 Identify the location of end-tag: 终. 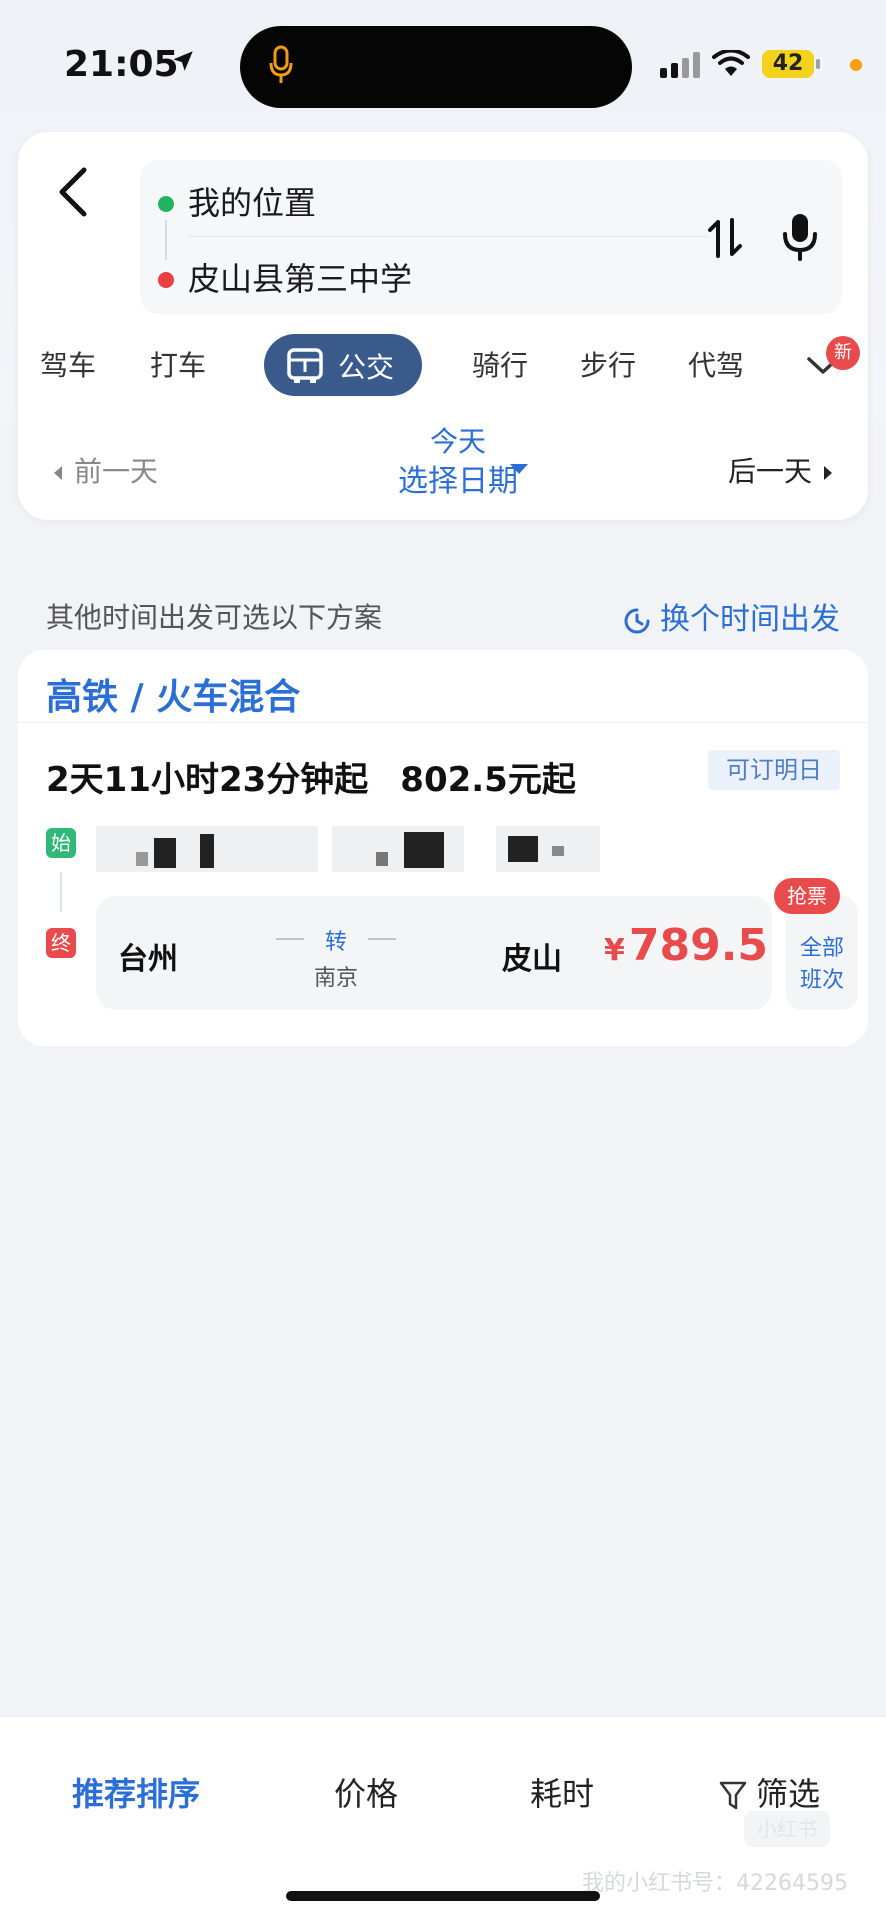
(61, 943).